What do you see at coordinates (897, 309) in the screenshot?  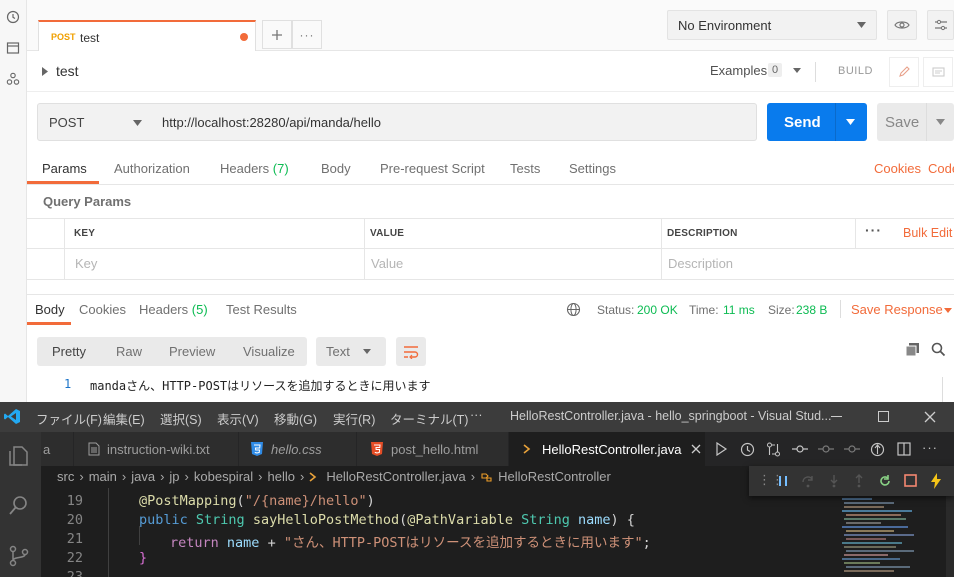 I see `save-response-button: Save Response` at bounding box center [897, 309].